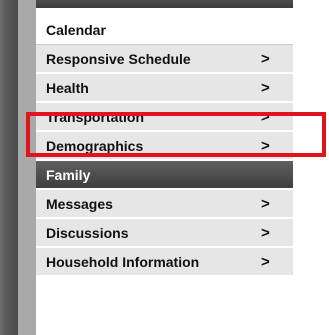  I want to click on section-header-label: Family, so click(68, 174).